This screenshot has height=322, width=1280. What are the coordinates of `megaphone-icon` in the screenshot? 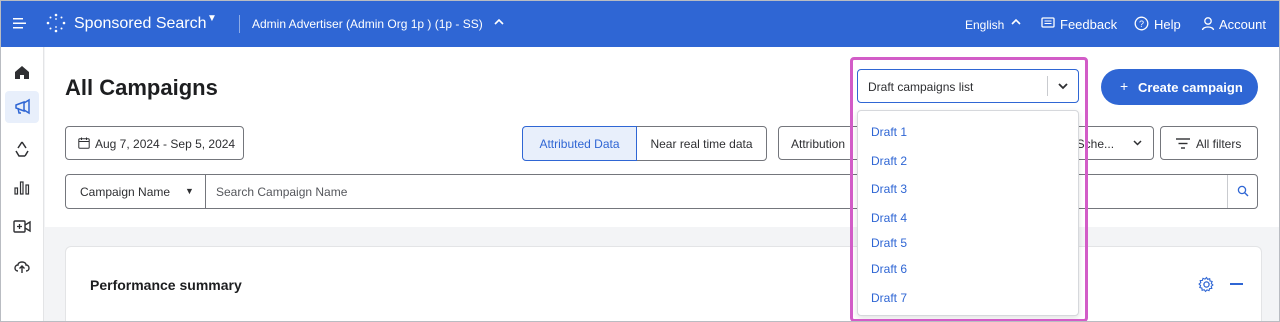 It's located at (22, 106).